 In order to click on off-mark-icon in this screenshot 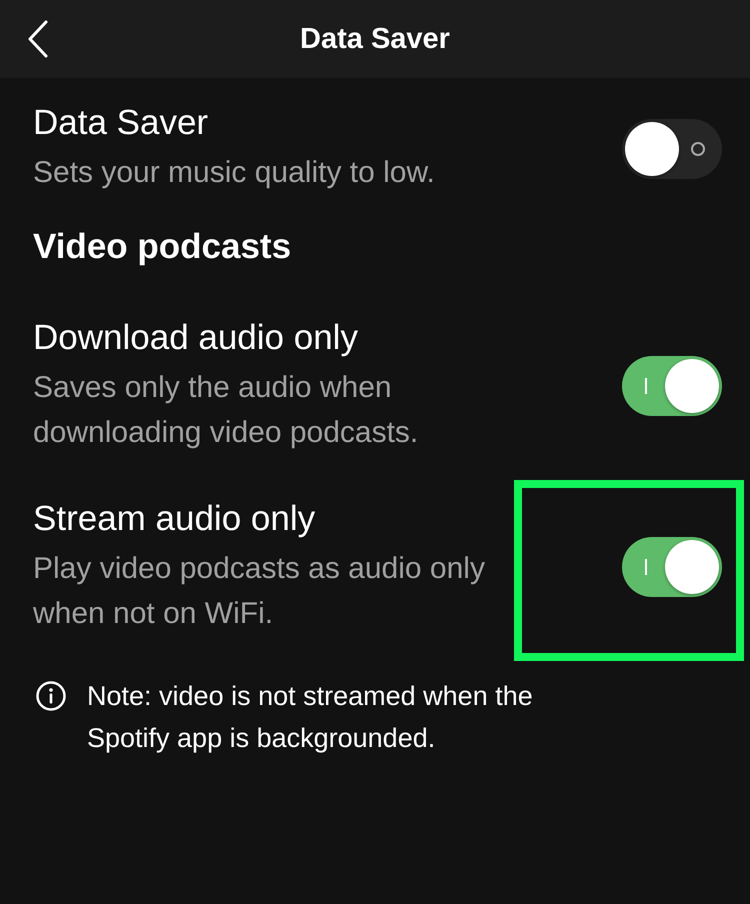, I will do `click(698, 149)`.